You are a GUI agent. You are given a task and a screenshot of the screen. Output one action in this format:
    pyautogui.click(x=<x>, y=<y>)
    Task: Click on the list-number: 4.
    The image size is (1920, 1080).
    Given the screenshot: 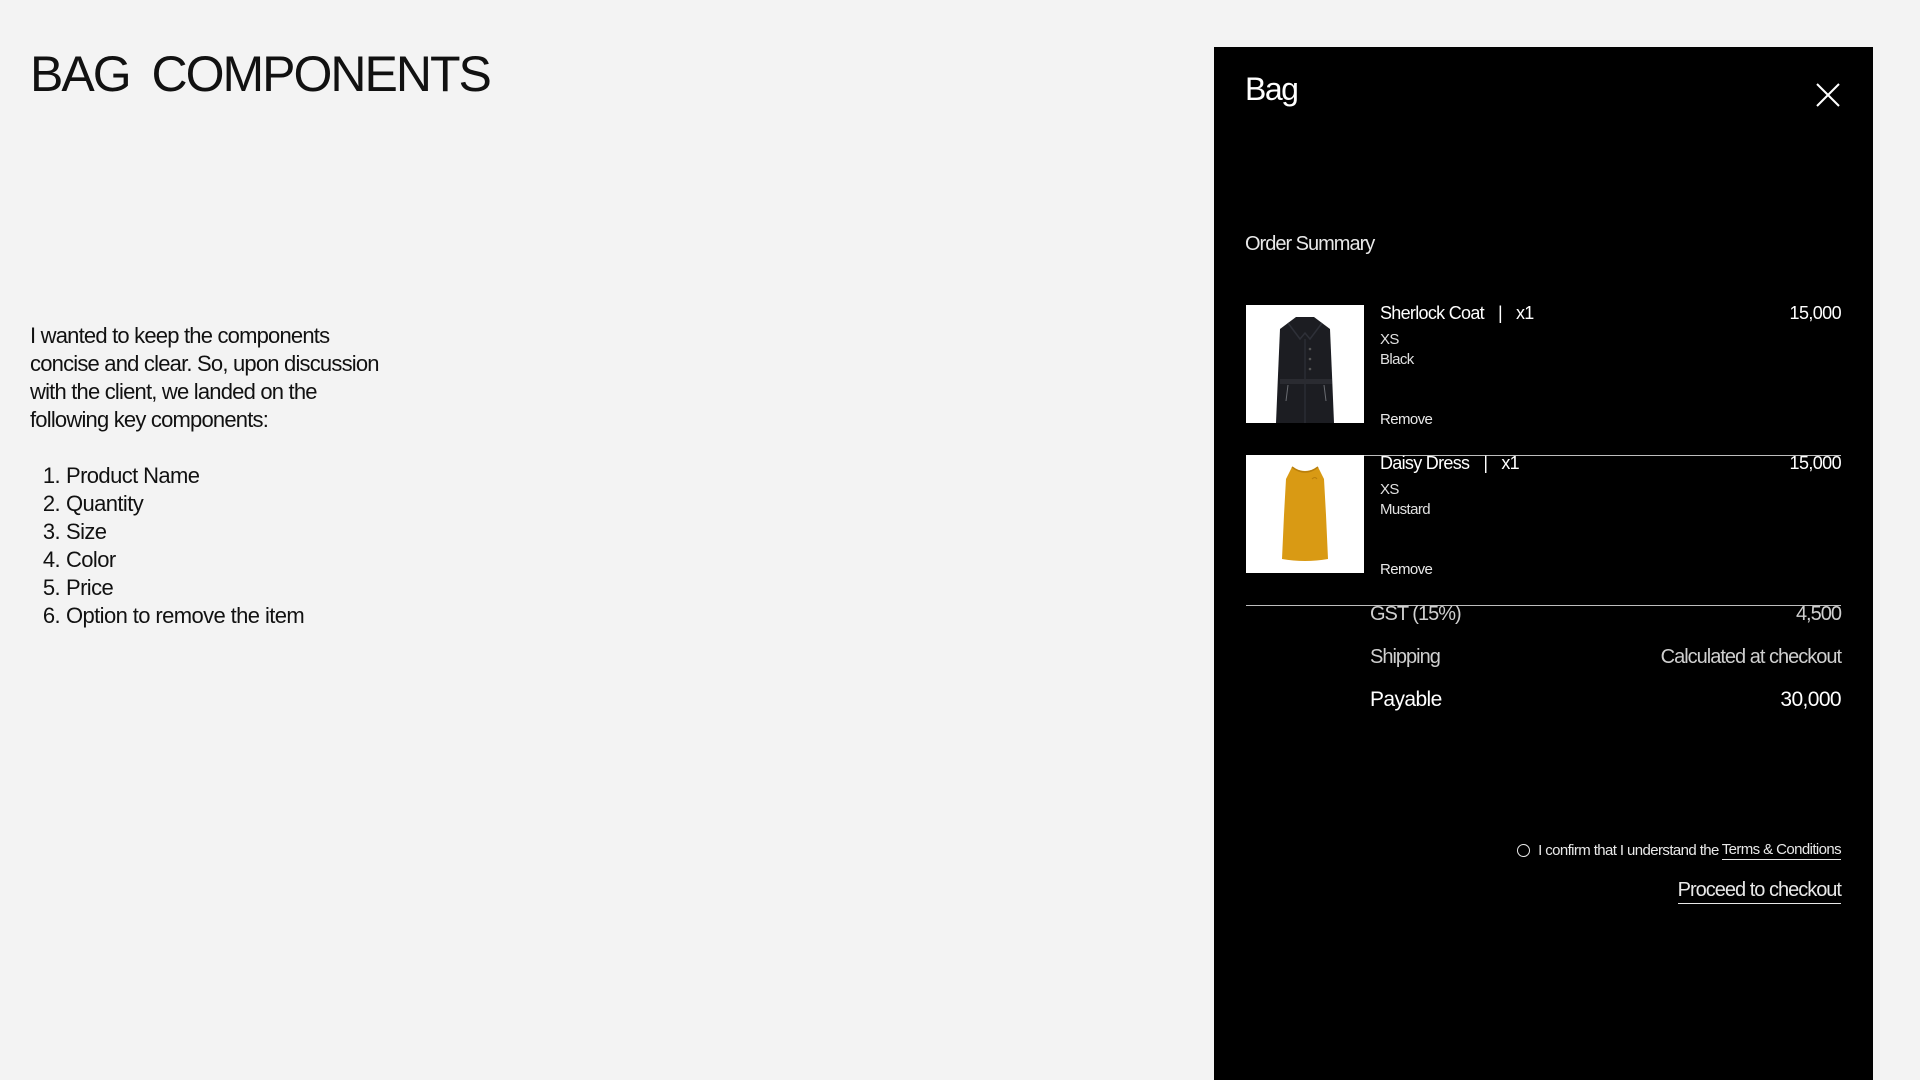 What is the action you would take?
    pyautogui.click(x=51, y=559)
    